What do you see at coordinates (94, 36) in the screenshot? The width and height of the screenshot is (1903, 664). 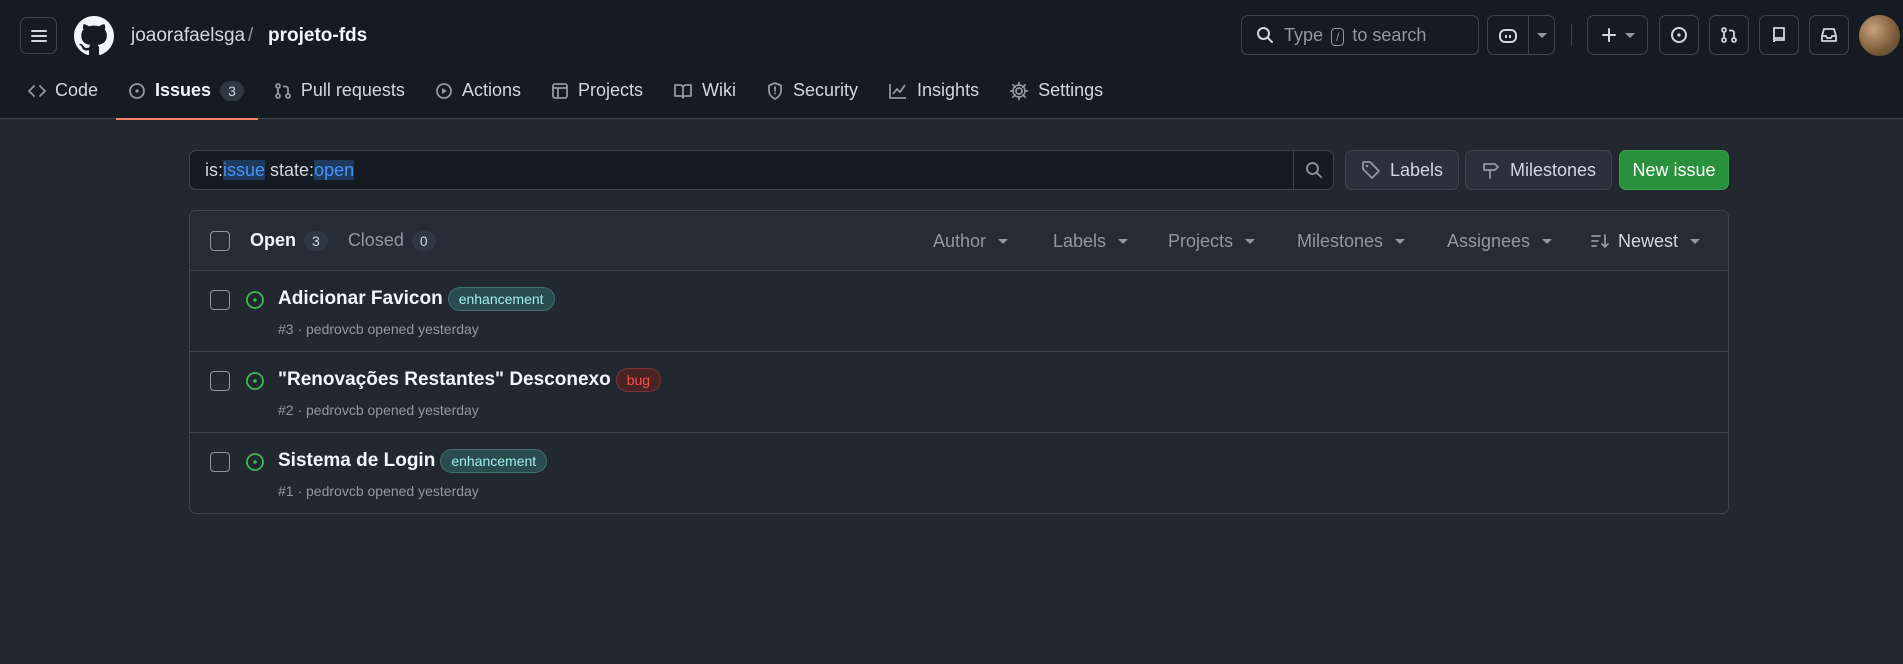 I see `github-logo-icon` at bounding box center [94, 36].